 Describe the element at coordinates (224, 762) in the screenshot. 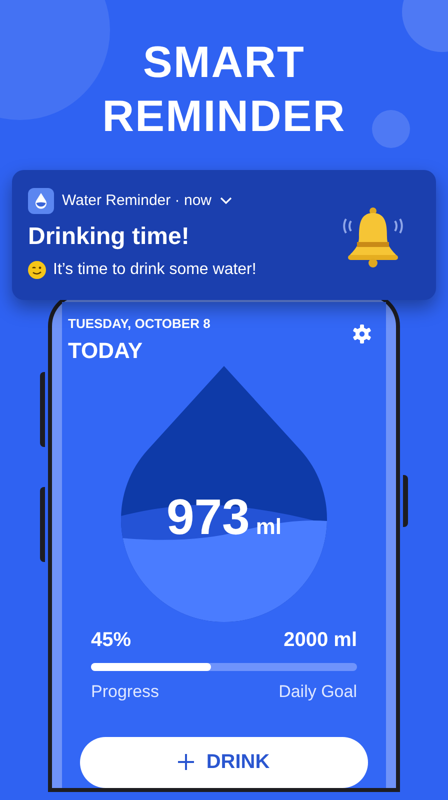

I see `drink-button: DRINK` at that location.